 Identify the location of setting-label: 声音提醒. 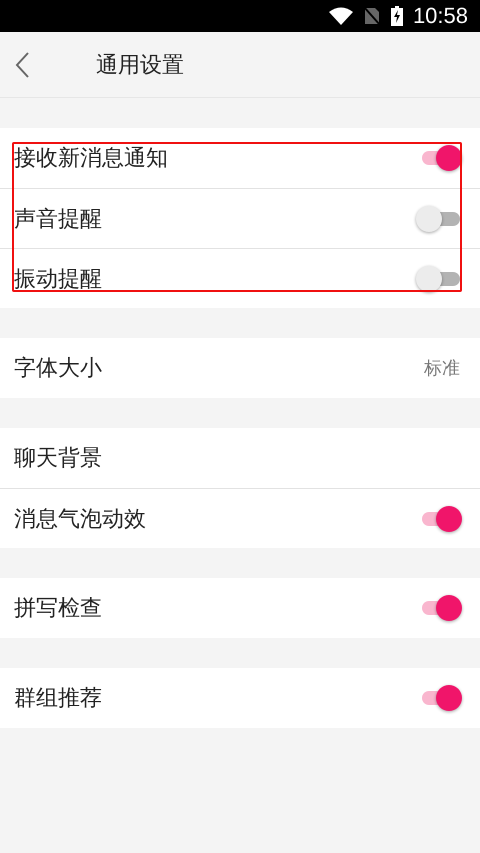
(58, 220).